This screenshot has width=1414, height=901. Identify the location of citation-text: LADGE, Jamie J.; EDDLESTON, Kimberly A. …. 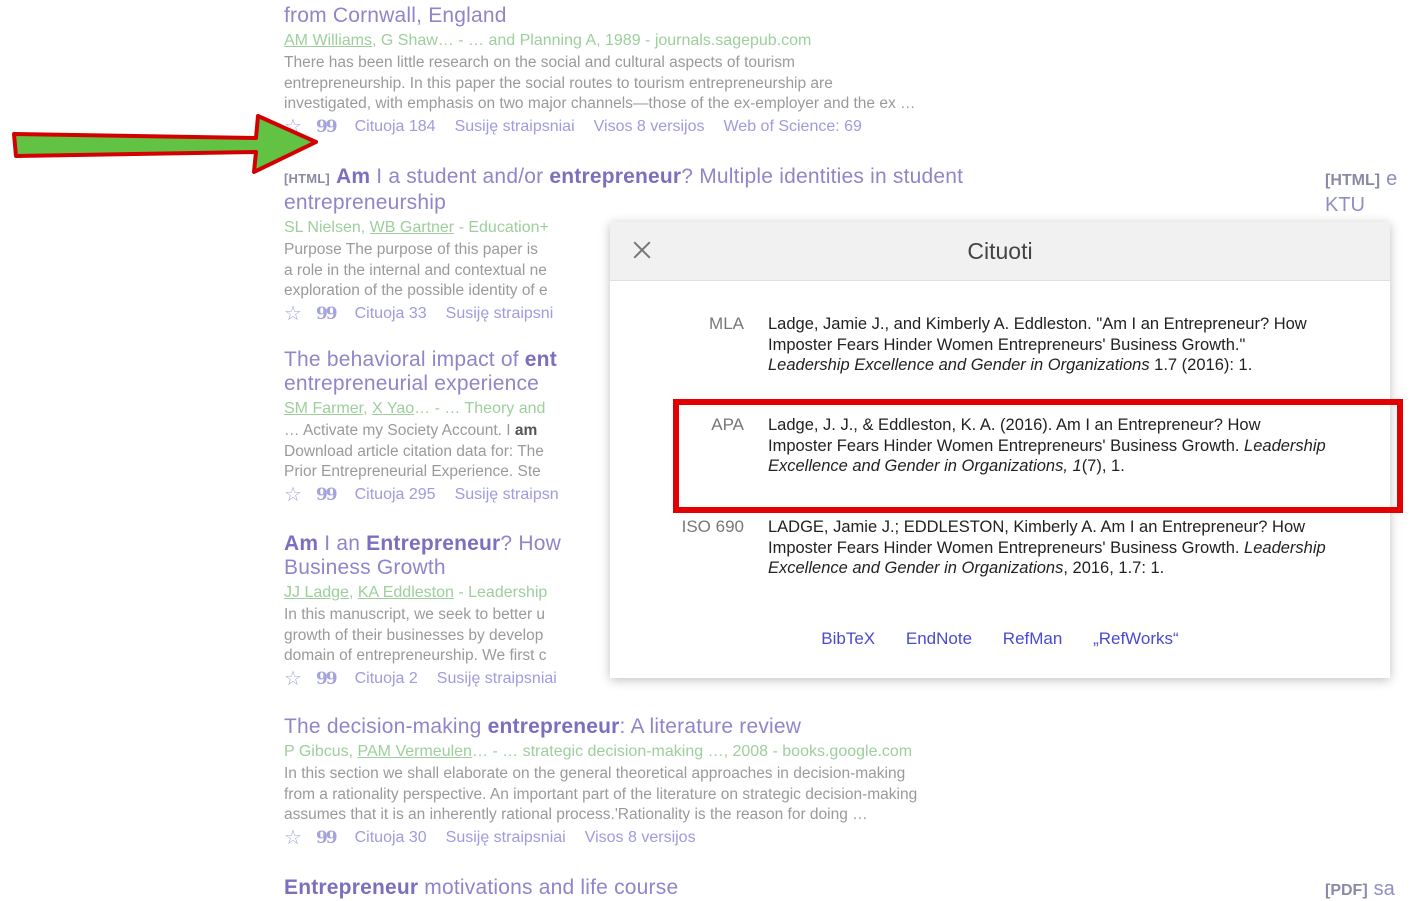
(1048, 548).